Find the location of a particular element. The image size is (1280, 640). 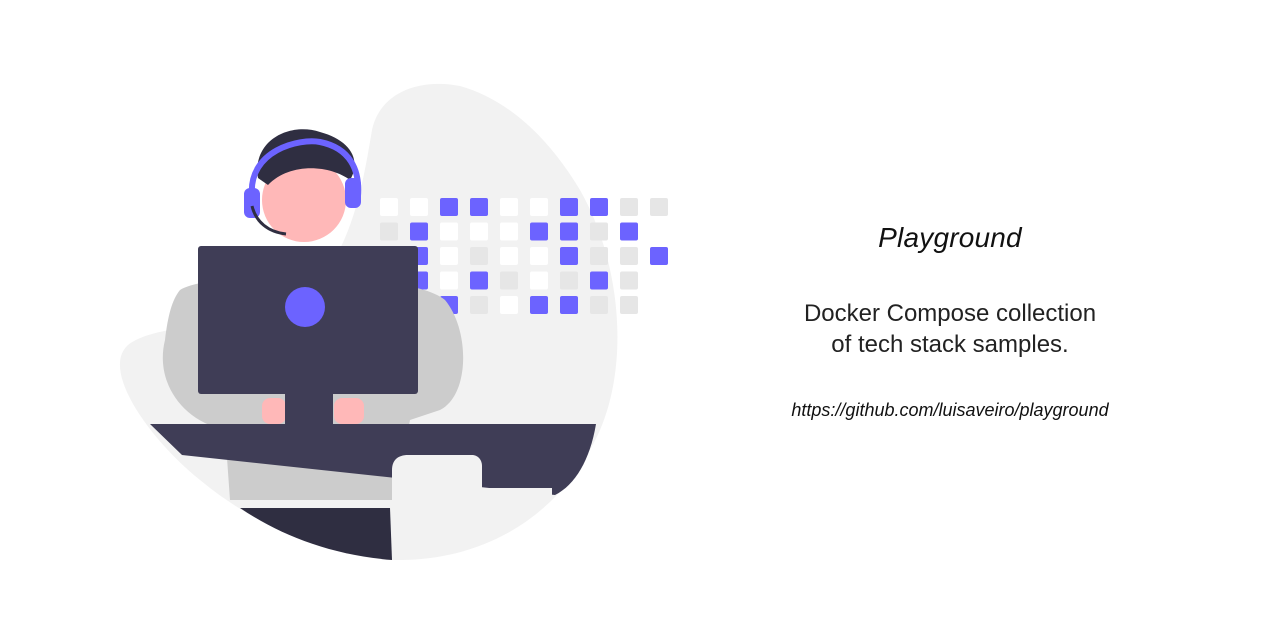

monitor-logo-icon is located at coordinates (305, 307).